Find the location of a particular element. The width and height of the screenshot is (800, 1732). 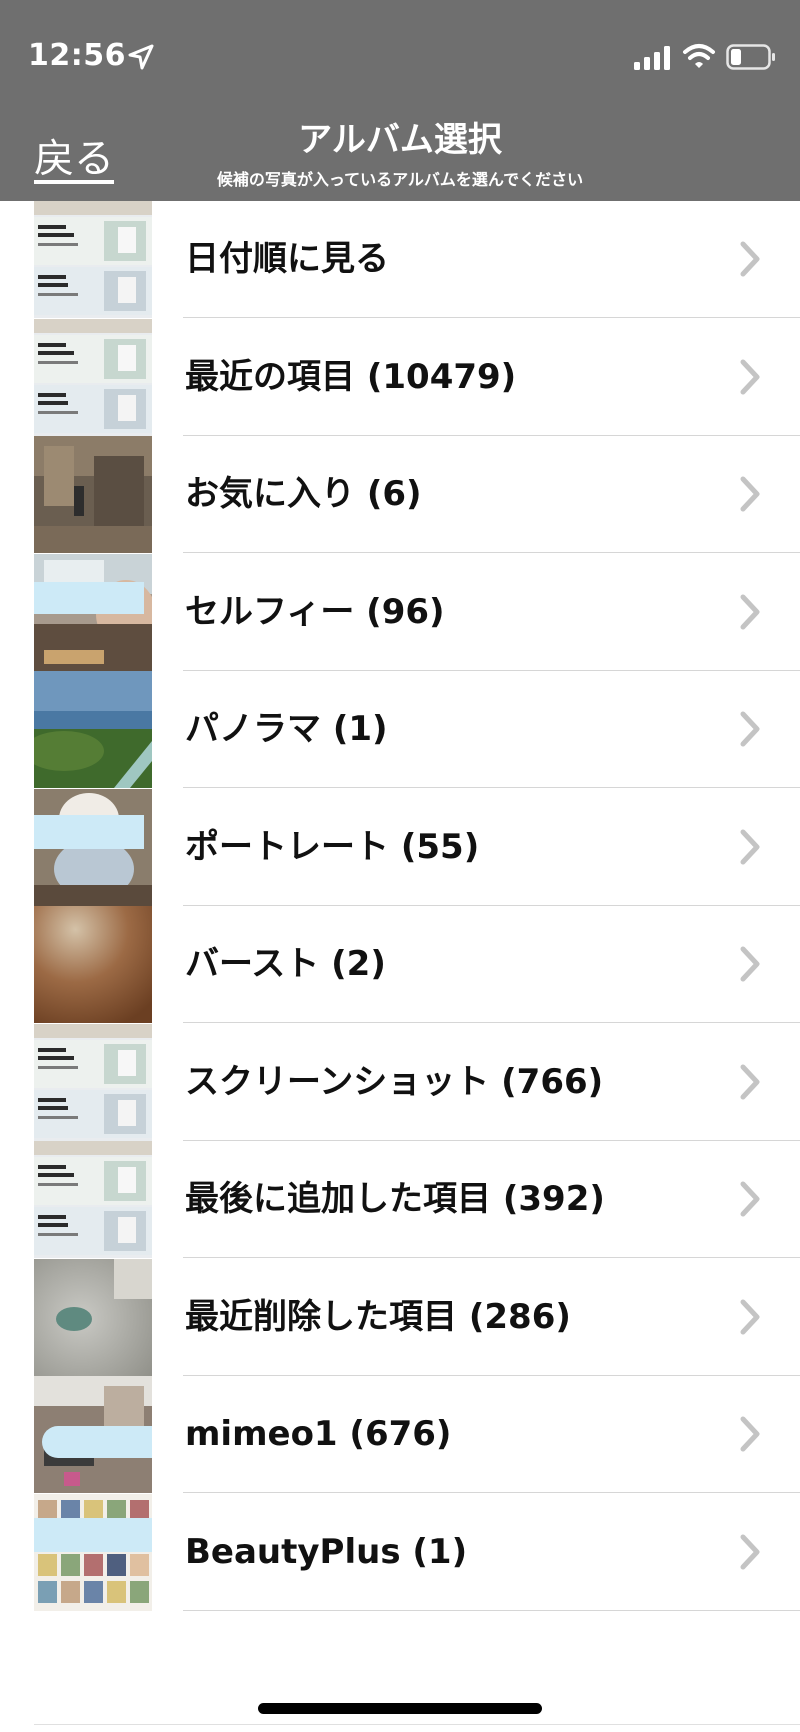

album-row: mimeo1 (676) is located at coordinates (400, 1434).